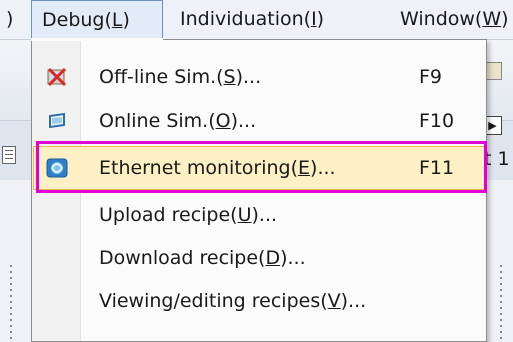 Image resolution: width=513 pixels, height=342 pixels. What do you see at coordinates (57, 77) in the screenshot?
I see `offline-sim-icon` at bounding box center [57, 77].